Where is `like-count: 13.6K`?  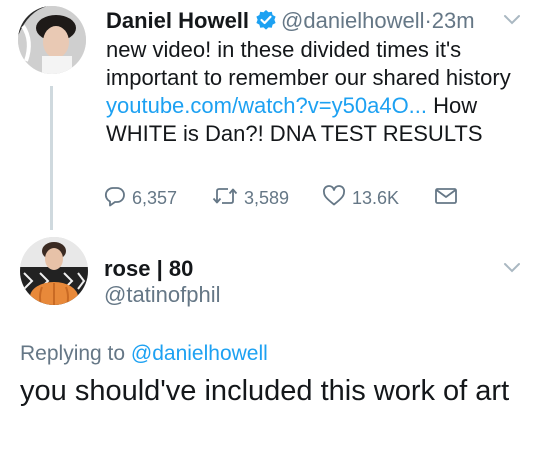
like-count: 13.6K is located at coordinates (376, 198).